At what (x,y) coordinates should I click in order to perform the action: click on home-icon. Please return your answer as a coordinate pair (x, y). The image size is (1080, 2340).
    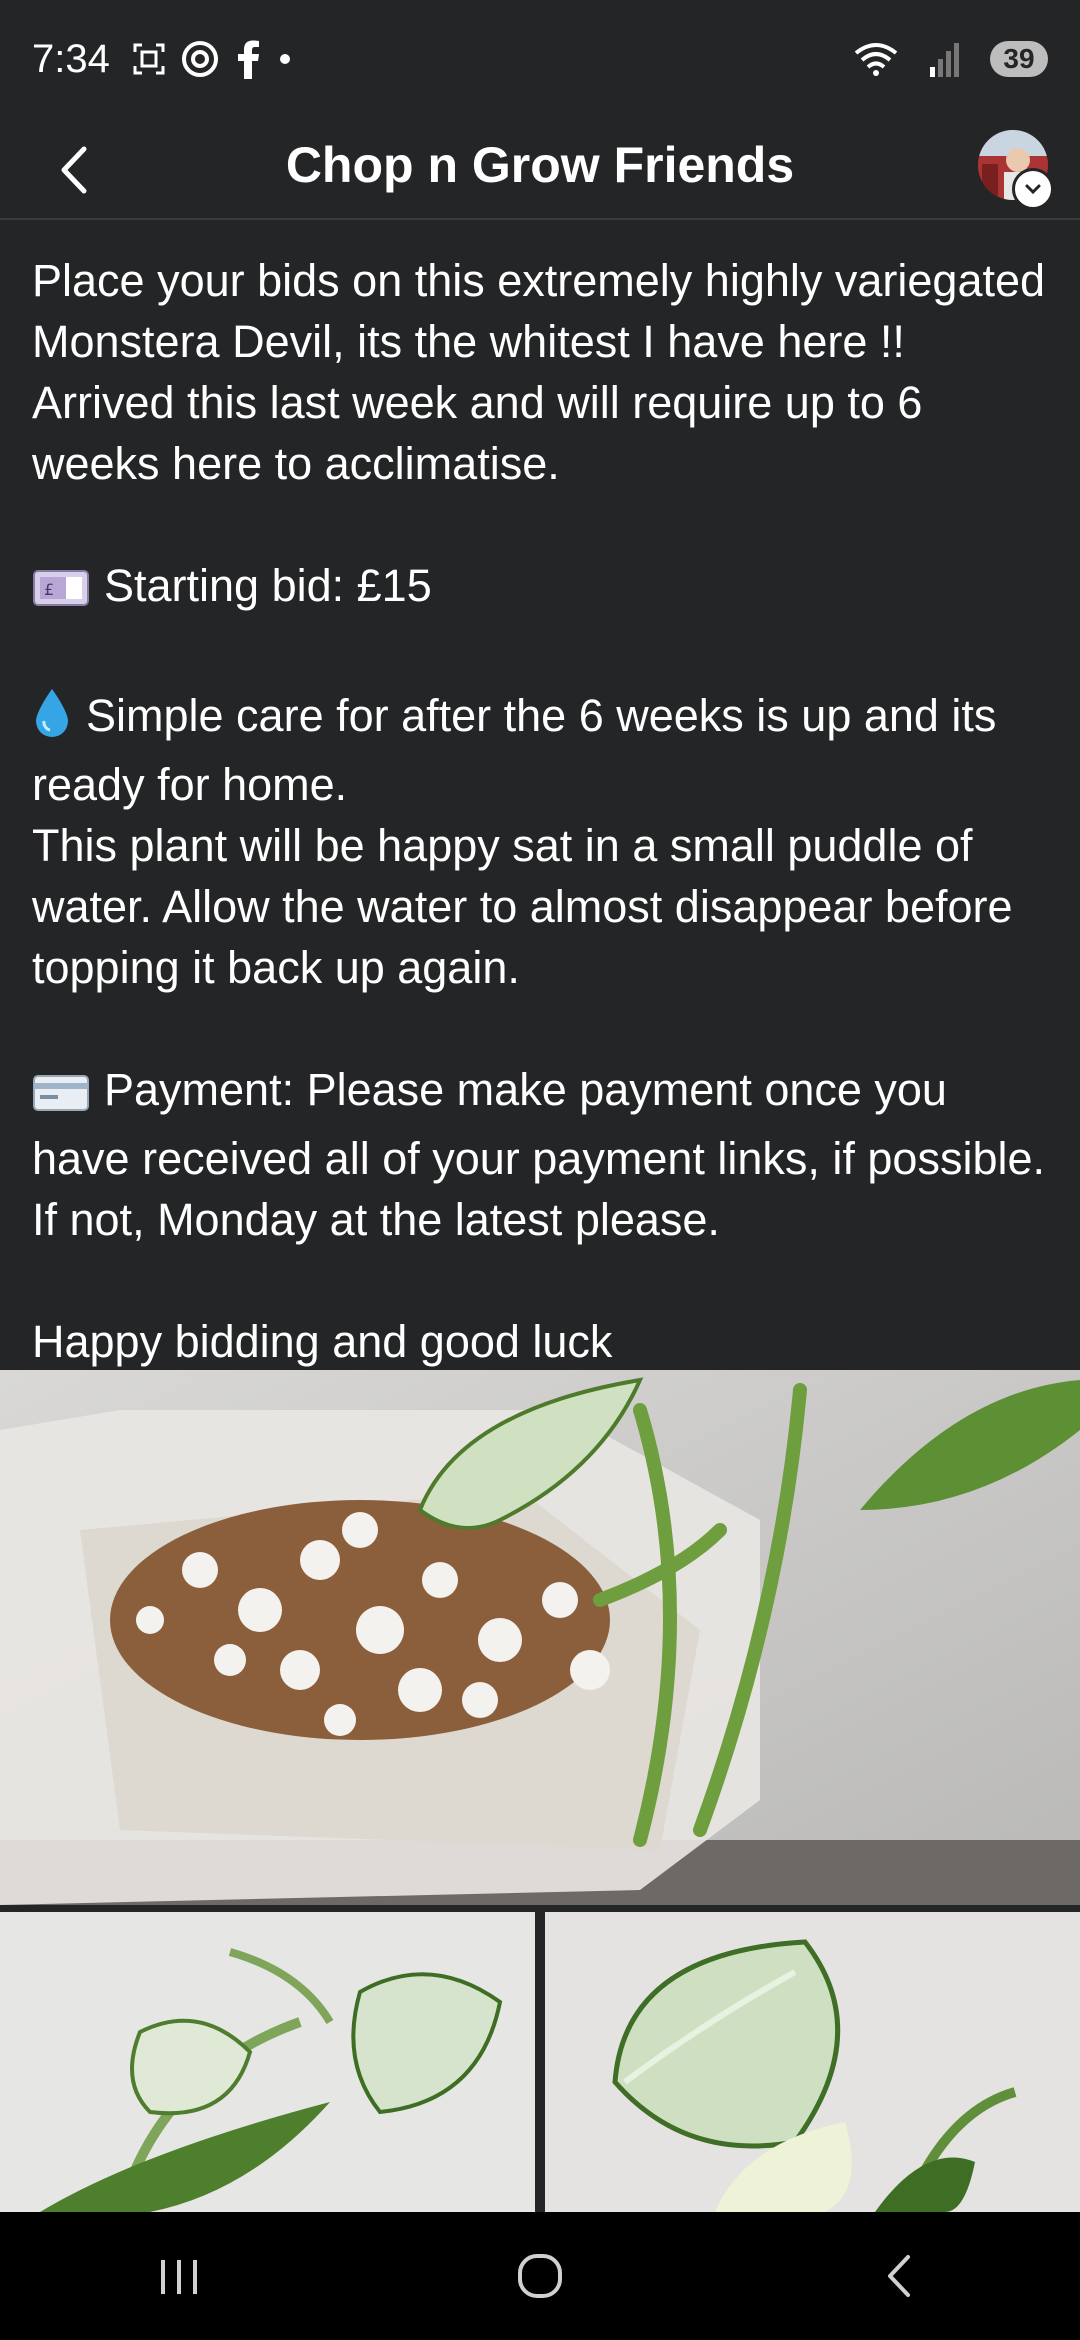
    Looking at the image, I should click on (540, 2276).